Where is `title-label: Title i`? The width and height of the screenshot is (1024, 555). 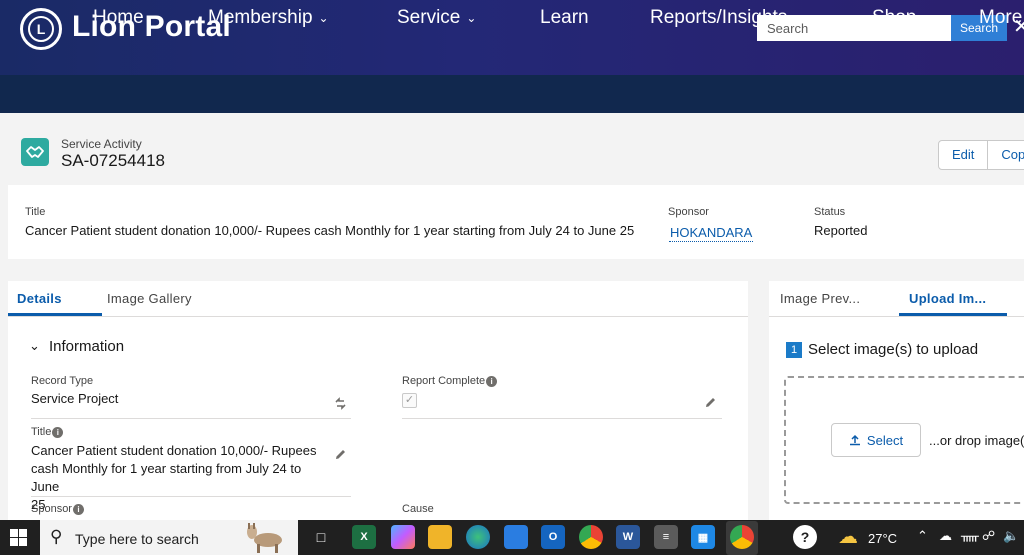
title-label: Title i is located at coordinates (47, 432).